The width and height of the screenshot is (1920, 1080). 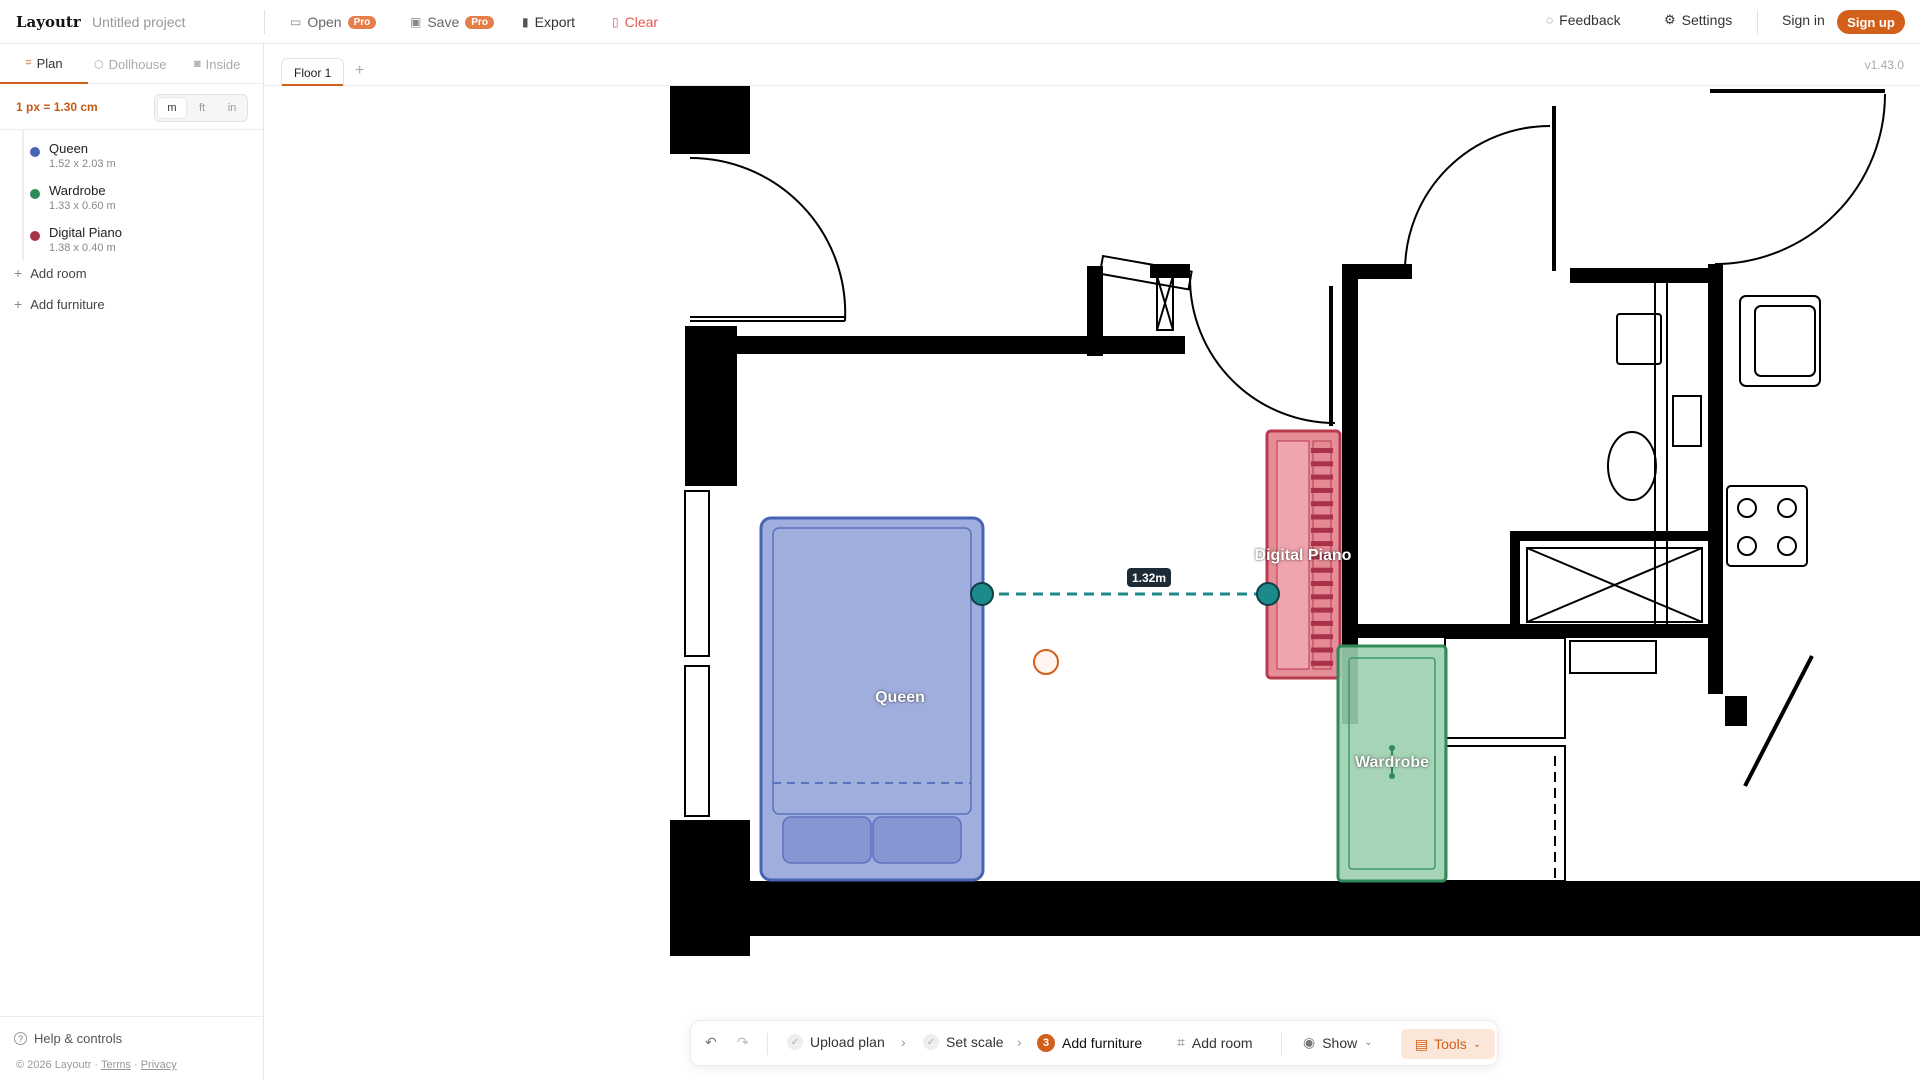 I want to click on trash-icon: ▯, so click(x=615, y=22).